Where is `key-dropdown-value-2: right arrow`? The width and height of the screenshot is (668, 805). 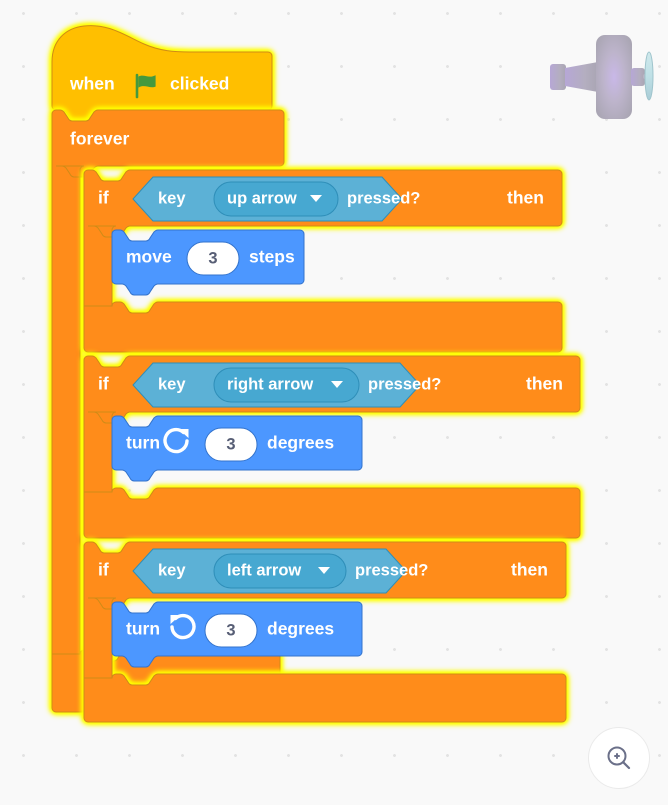 key-dropdown-value-2: right arrow is located at coordinates (270, 384).